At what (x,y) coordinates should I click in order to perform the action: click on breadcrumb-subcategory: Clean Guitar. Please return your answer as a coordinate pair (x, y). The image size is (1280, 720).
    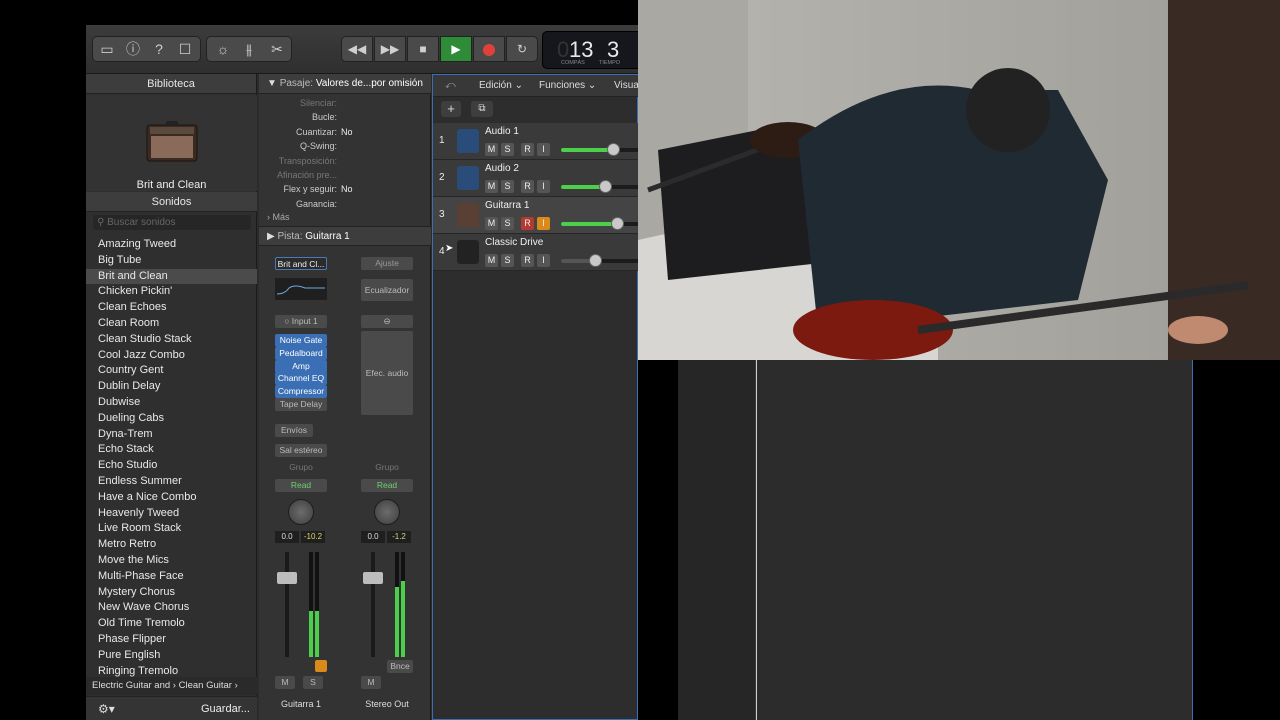
    Looking at the image, I should click on (205, 685).